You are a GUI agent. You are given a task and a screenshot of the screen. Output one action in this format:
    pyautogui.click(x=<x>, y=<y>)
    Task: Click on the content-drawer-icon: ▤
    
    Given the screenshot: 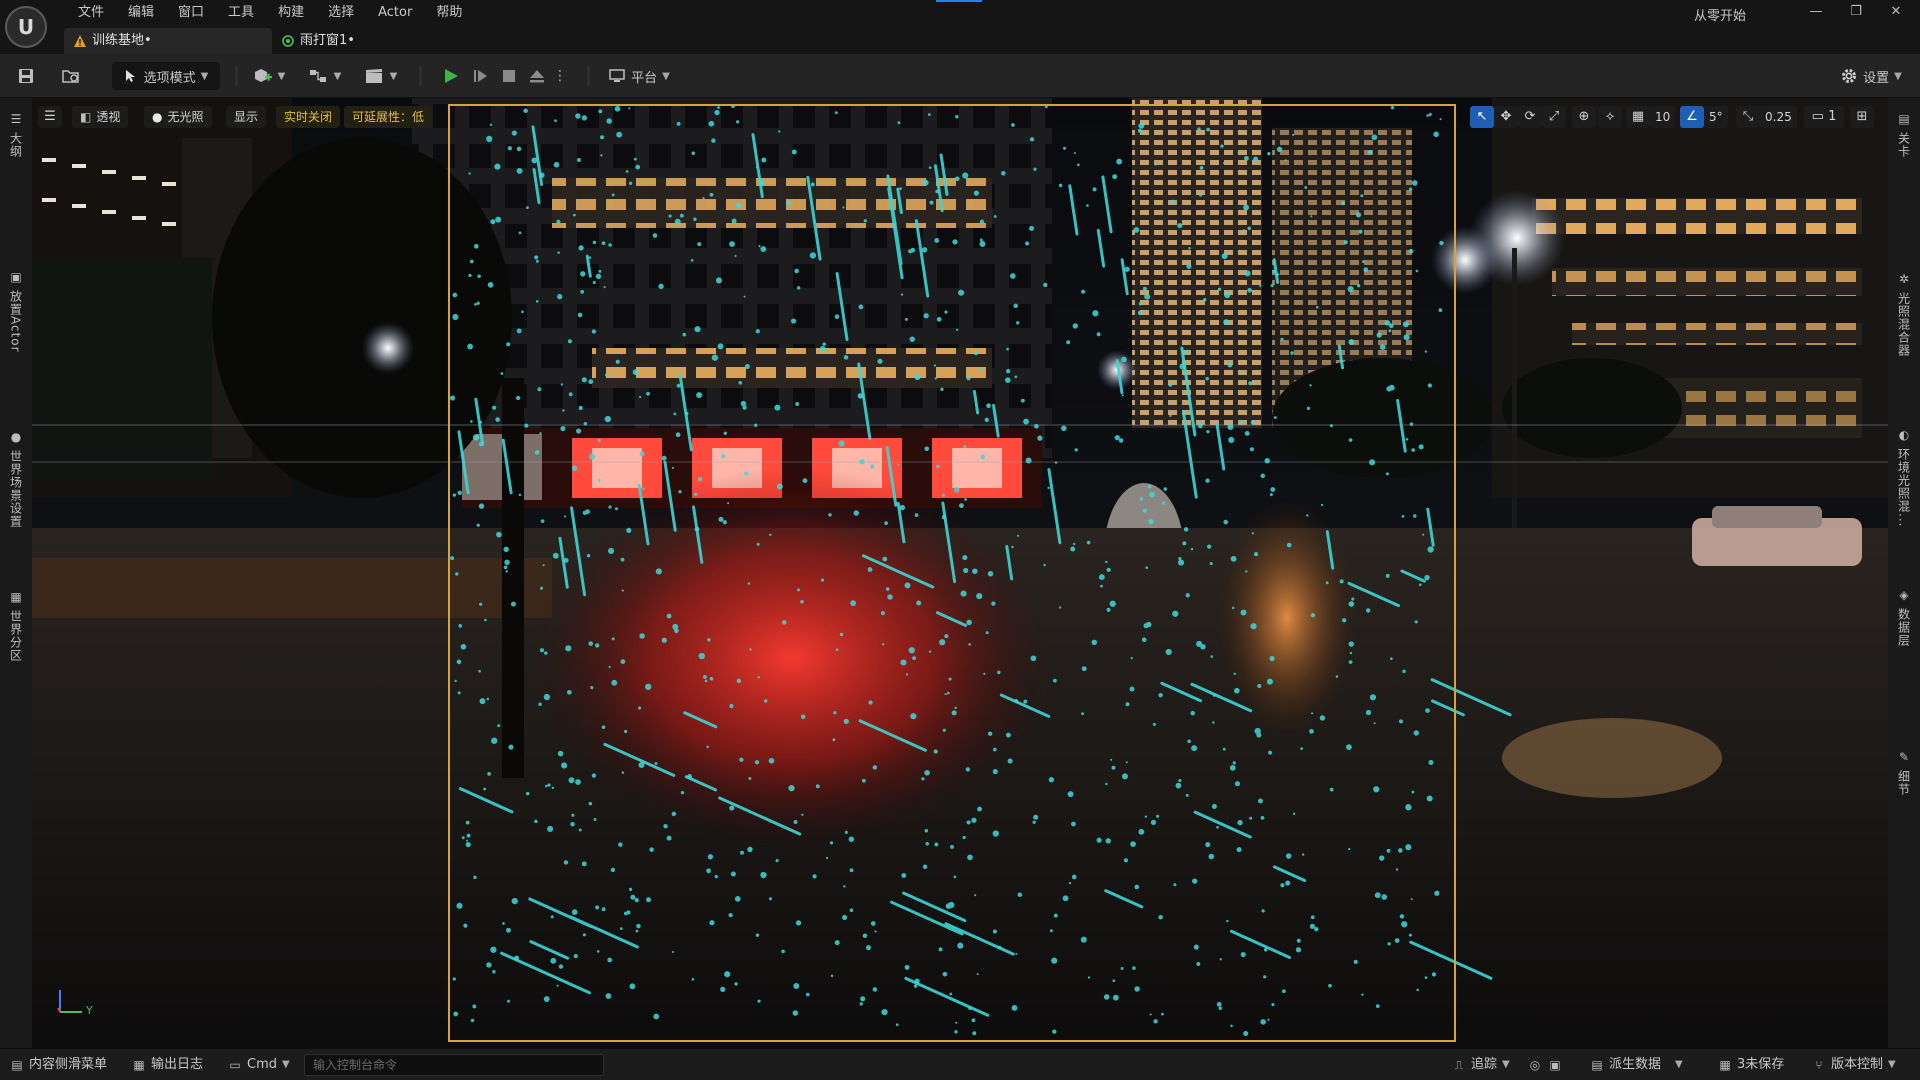 What is the action you would take?
    pyautogui.click(x=17, y=1065)
    